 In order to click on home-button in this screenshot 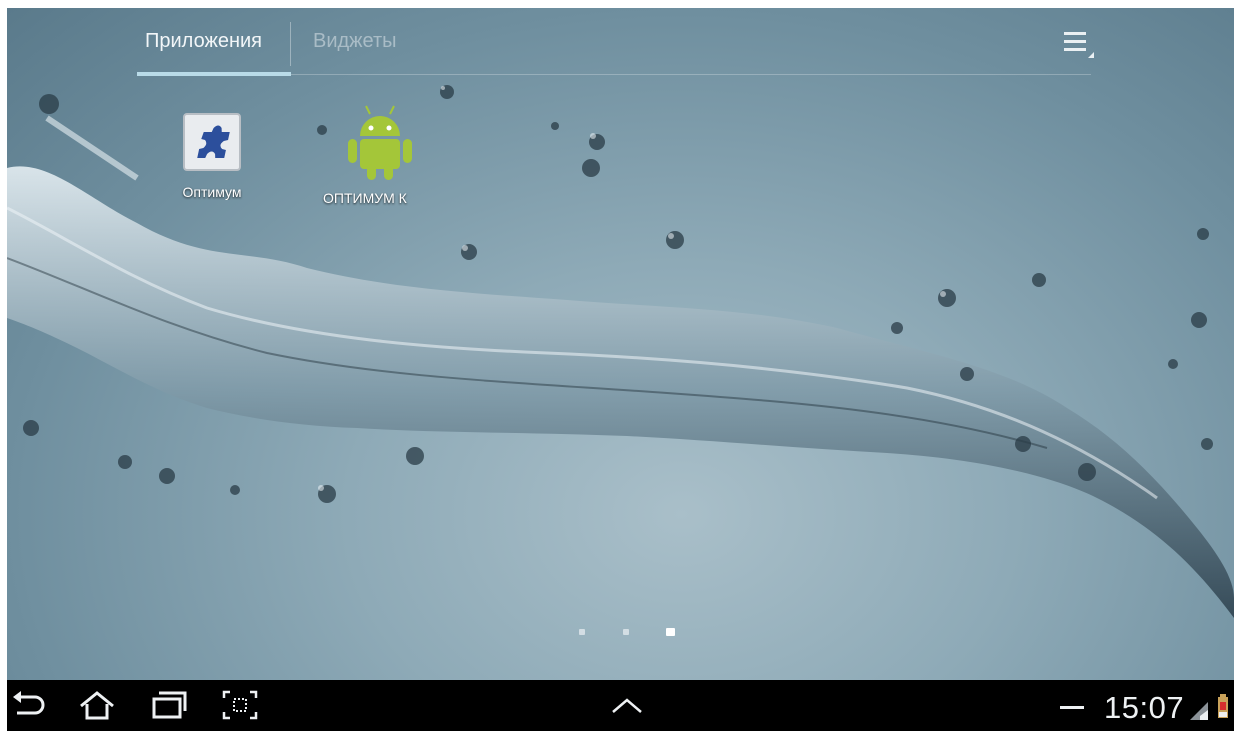, I will do `click(97, 707)`.